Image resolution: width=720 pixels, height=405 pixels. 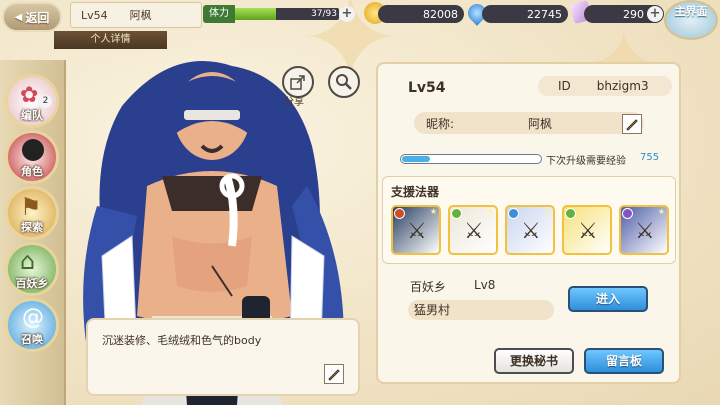 What do you see at coordinates (182, 340) in the screenshot?
I see `signature-text: 沉迷装修、毛绒绒和色气的body` at bounding box center [182, 340].